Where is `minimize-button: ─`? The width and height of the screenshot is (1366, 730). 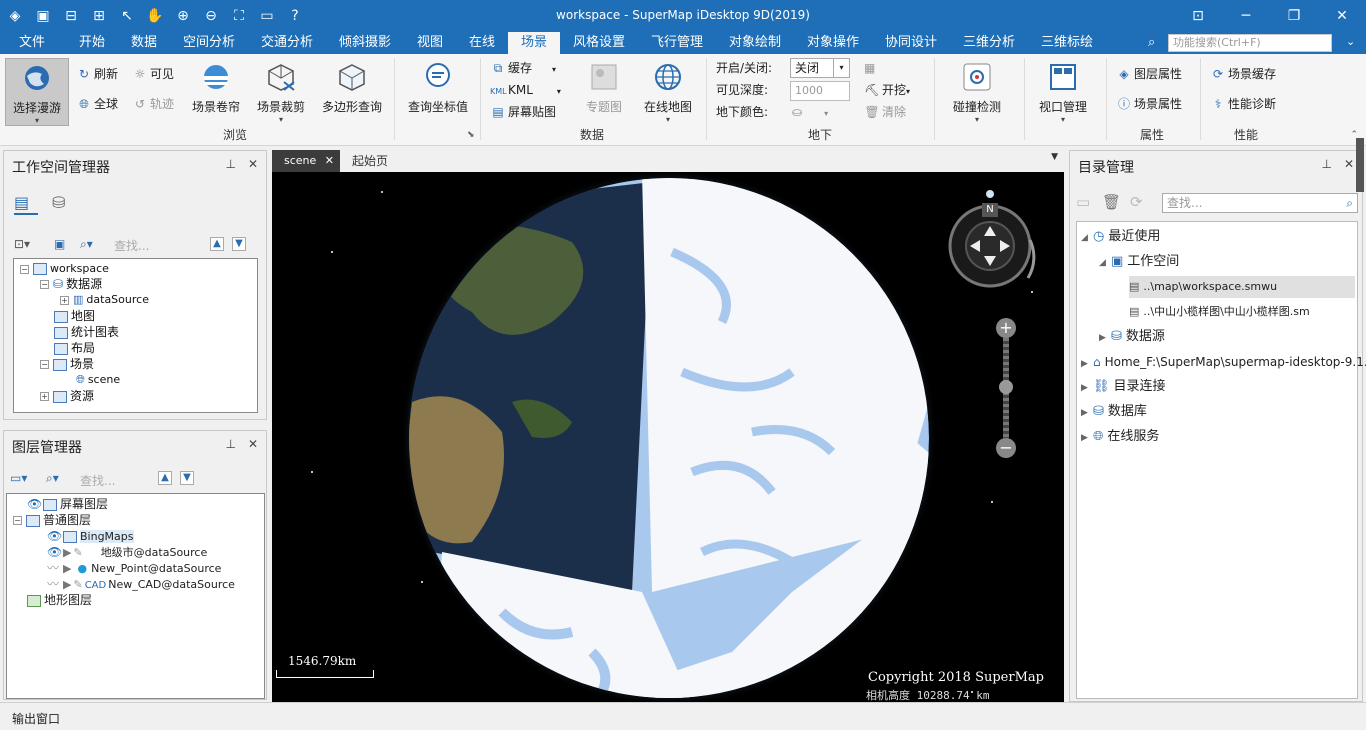
minimize-button: ─ is located at coordinates (1246, 16).